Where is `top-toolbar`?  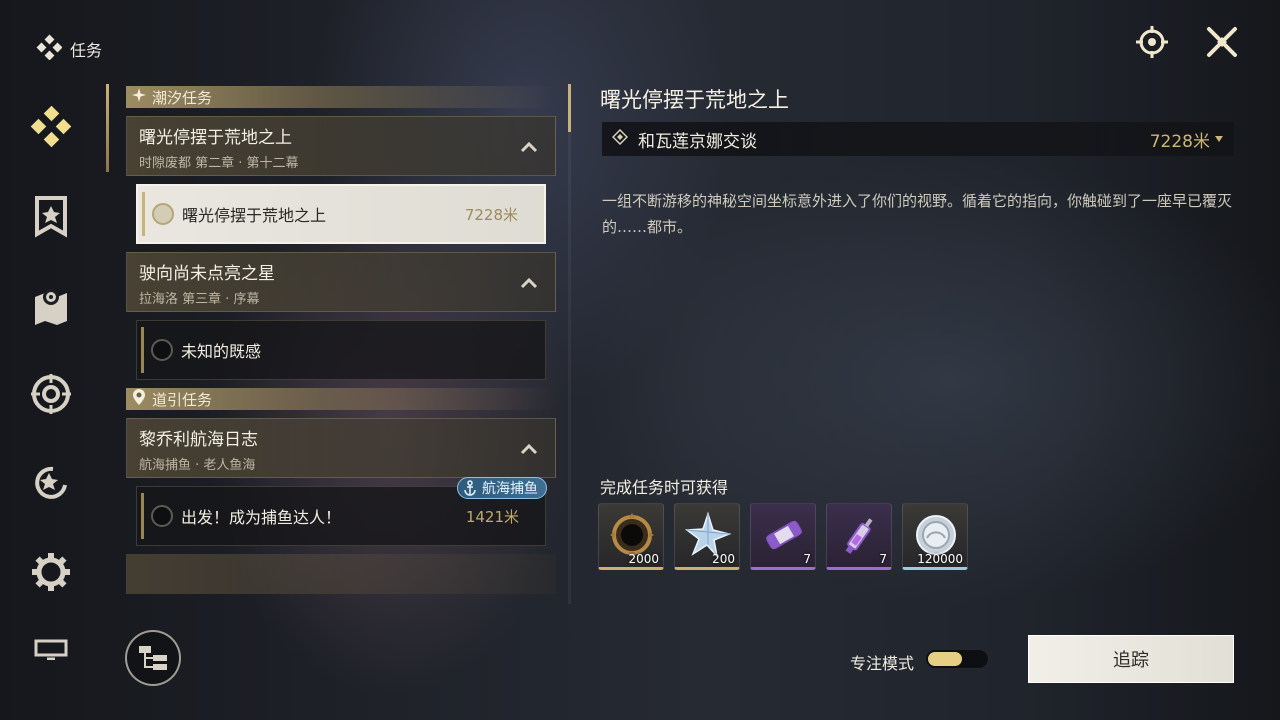 top-toolbar is located at coordinates (1187, 42).